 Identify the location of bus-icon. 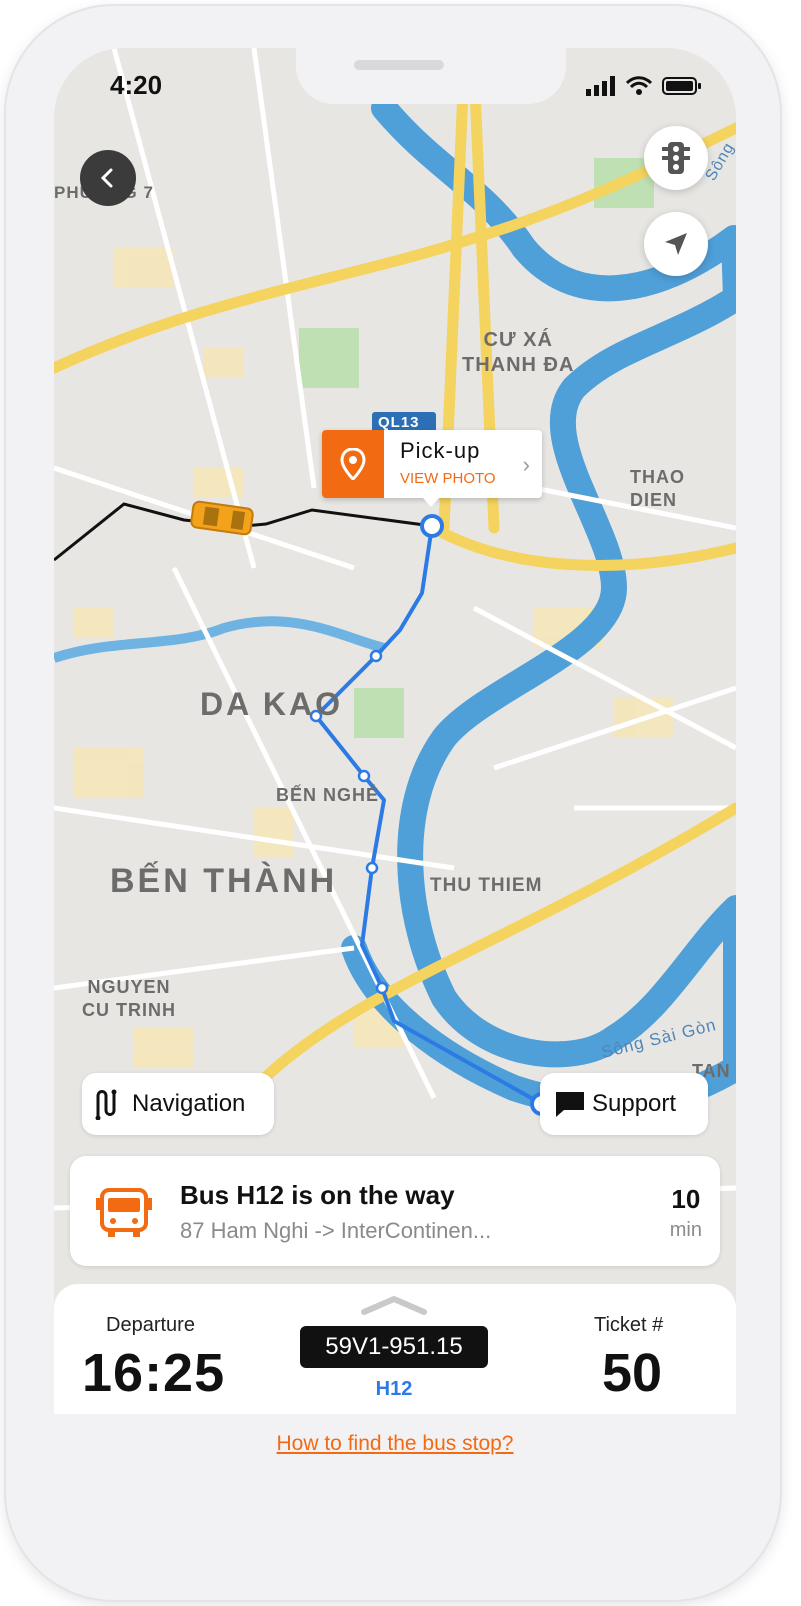
(124, 1212).